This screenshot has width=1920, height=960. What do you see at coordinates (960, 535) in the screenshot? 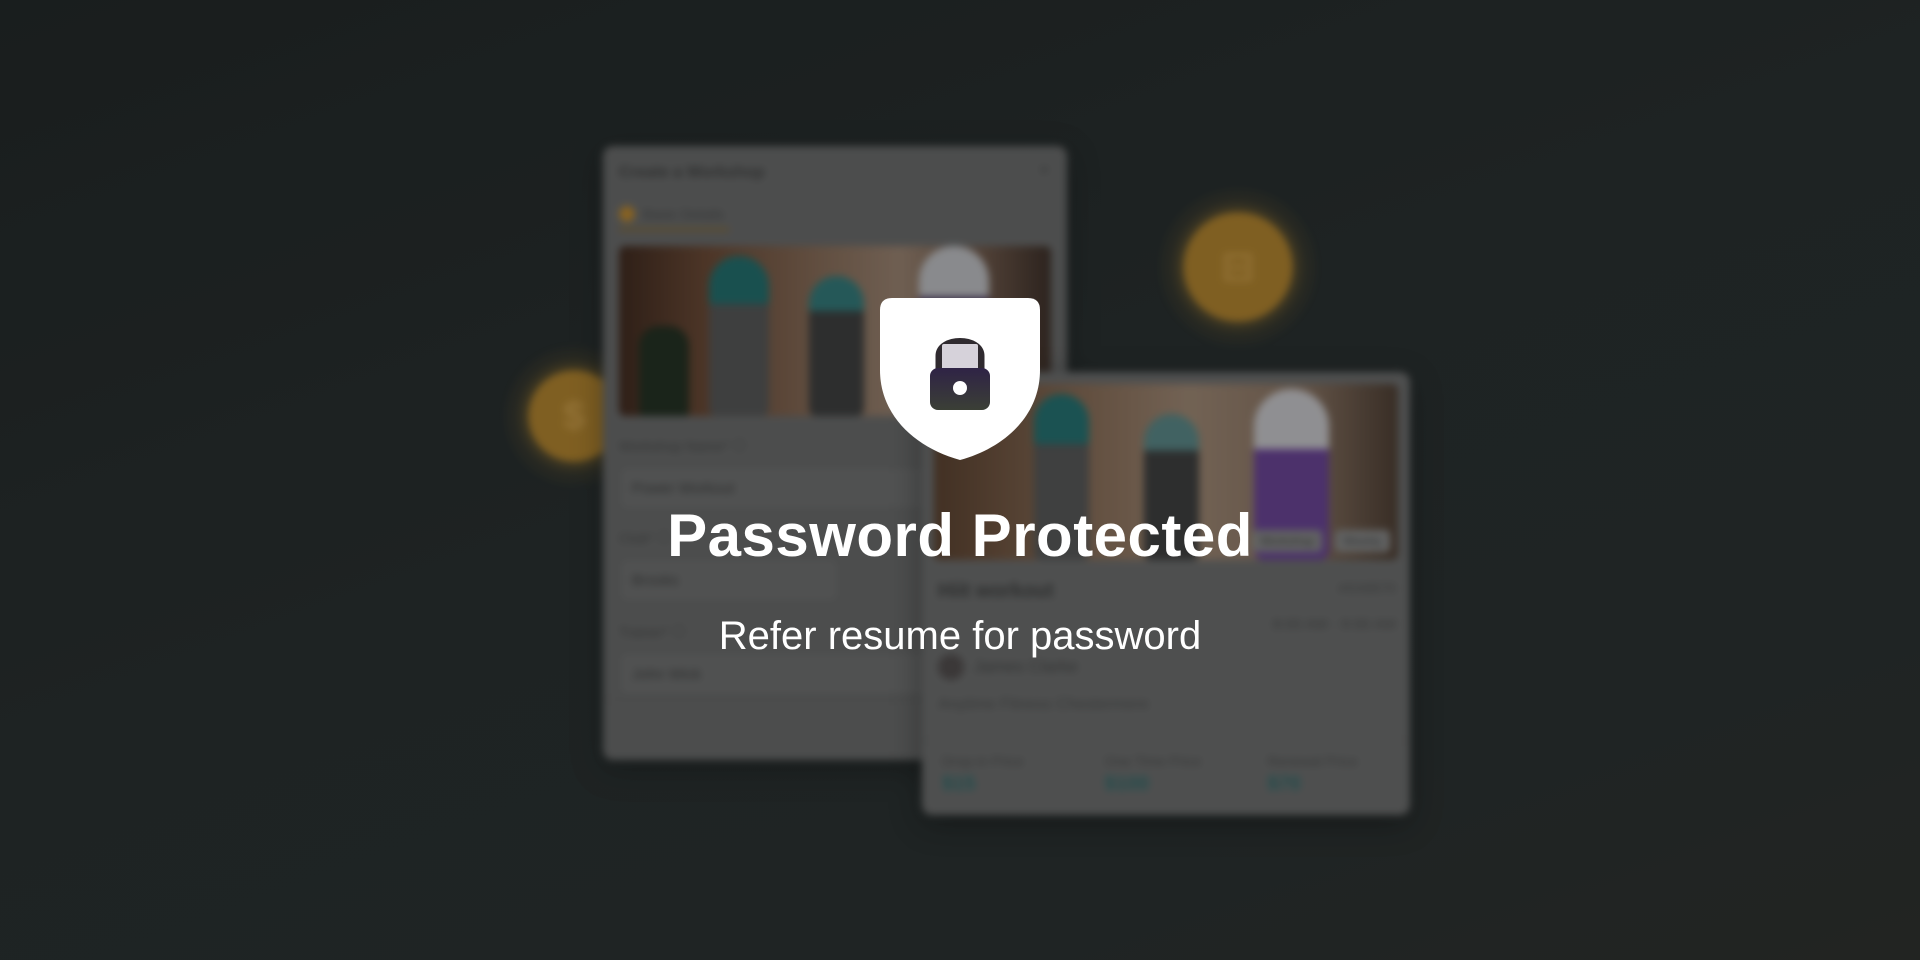
I see `overlay-title: Password Protected` at bounding box center [960, 535].